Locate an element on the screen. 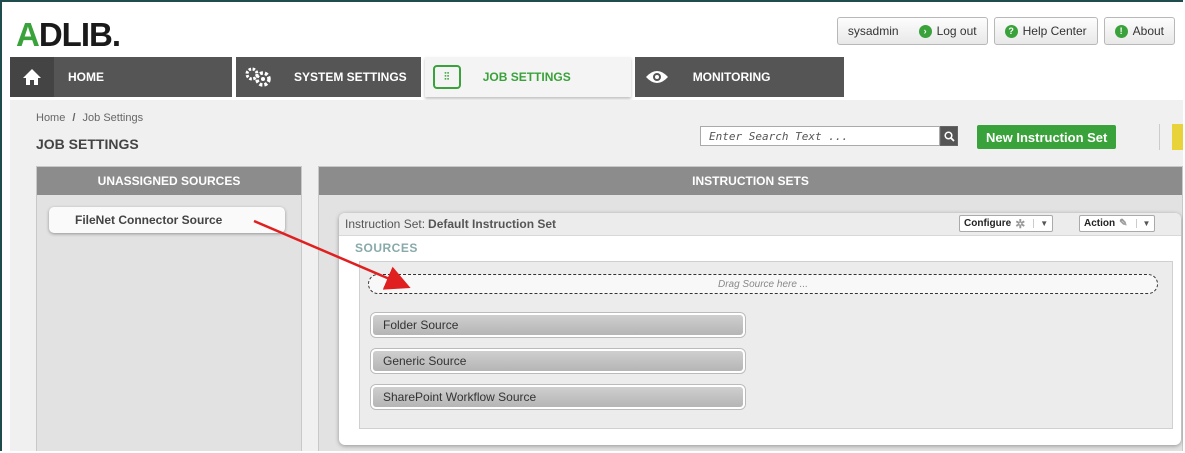 Image resolution: width=1185 pixels, height=453 pixels. source-sharepoint-workflow: SharePoint Workflow Source is located at coordinates (558, 397).